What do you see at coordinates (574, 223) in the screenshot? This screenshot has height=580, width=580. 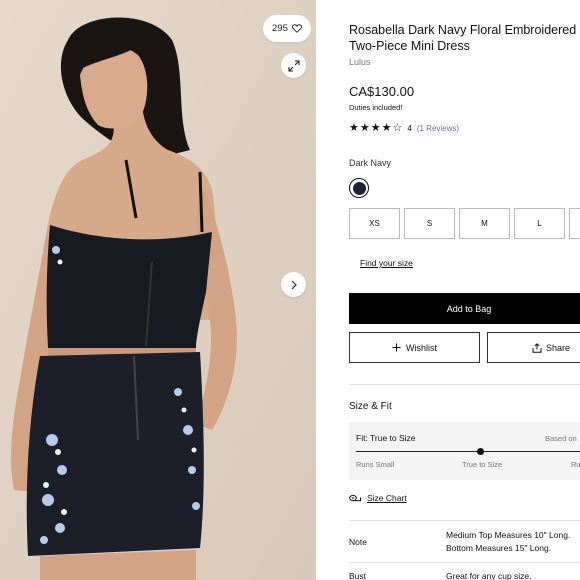 I see `size-option-xl` at bounding box center [574, 223].